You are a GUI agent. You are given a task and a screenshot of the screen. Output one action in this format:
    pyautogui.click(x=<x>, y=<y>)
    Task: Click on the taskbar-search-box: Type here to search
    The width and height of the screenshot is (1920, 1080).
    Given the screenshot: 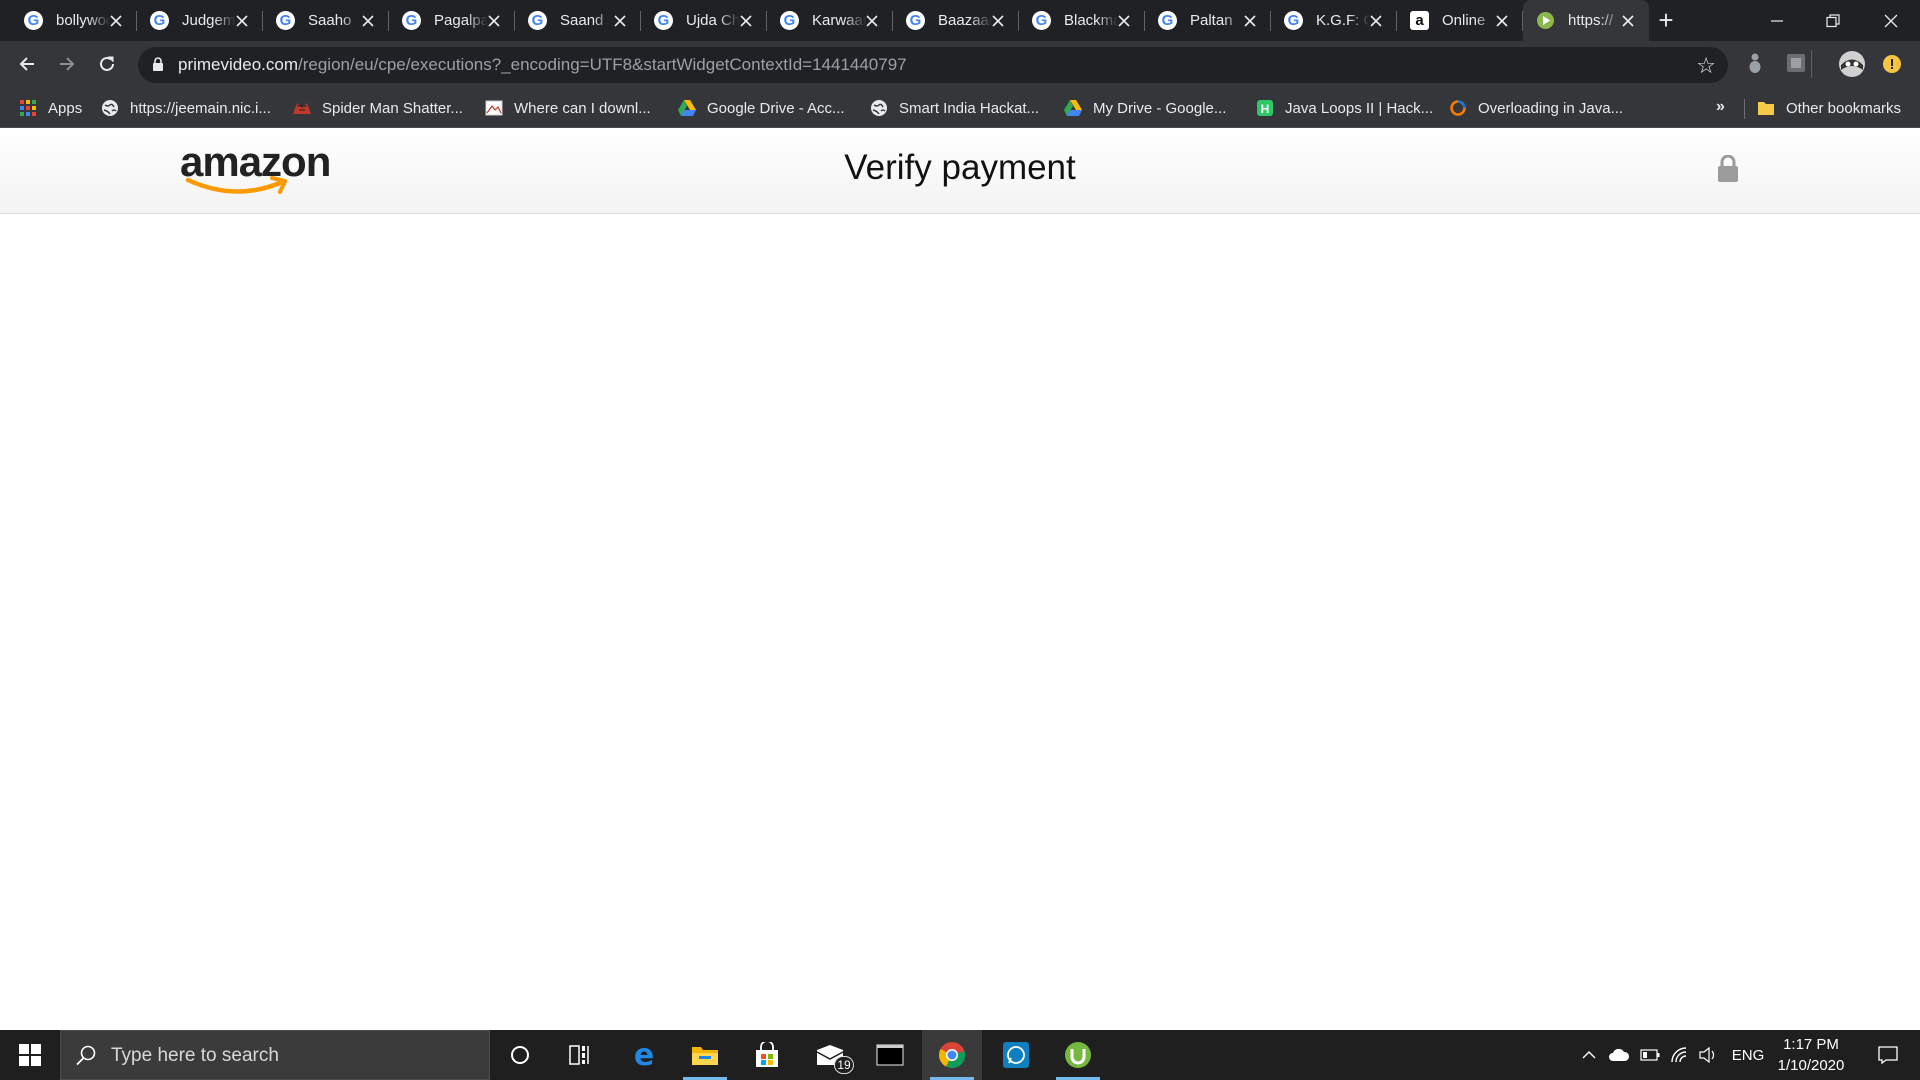 What is the action you would take?
    pyautogui.click(x=275, y=1055)
    